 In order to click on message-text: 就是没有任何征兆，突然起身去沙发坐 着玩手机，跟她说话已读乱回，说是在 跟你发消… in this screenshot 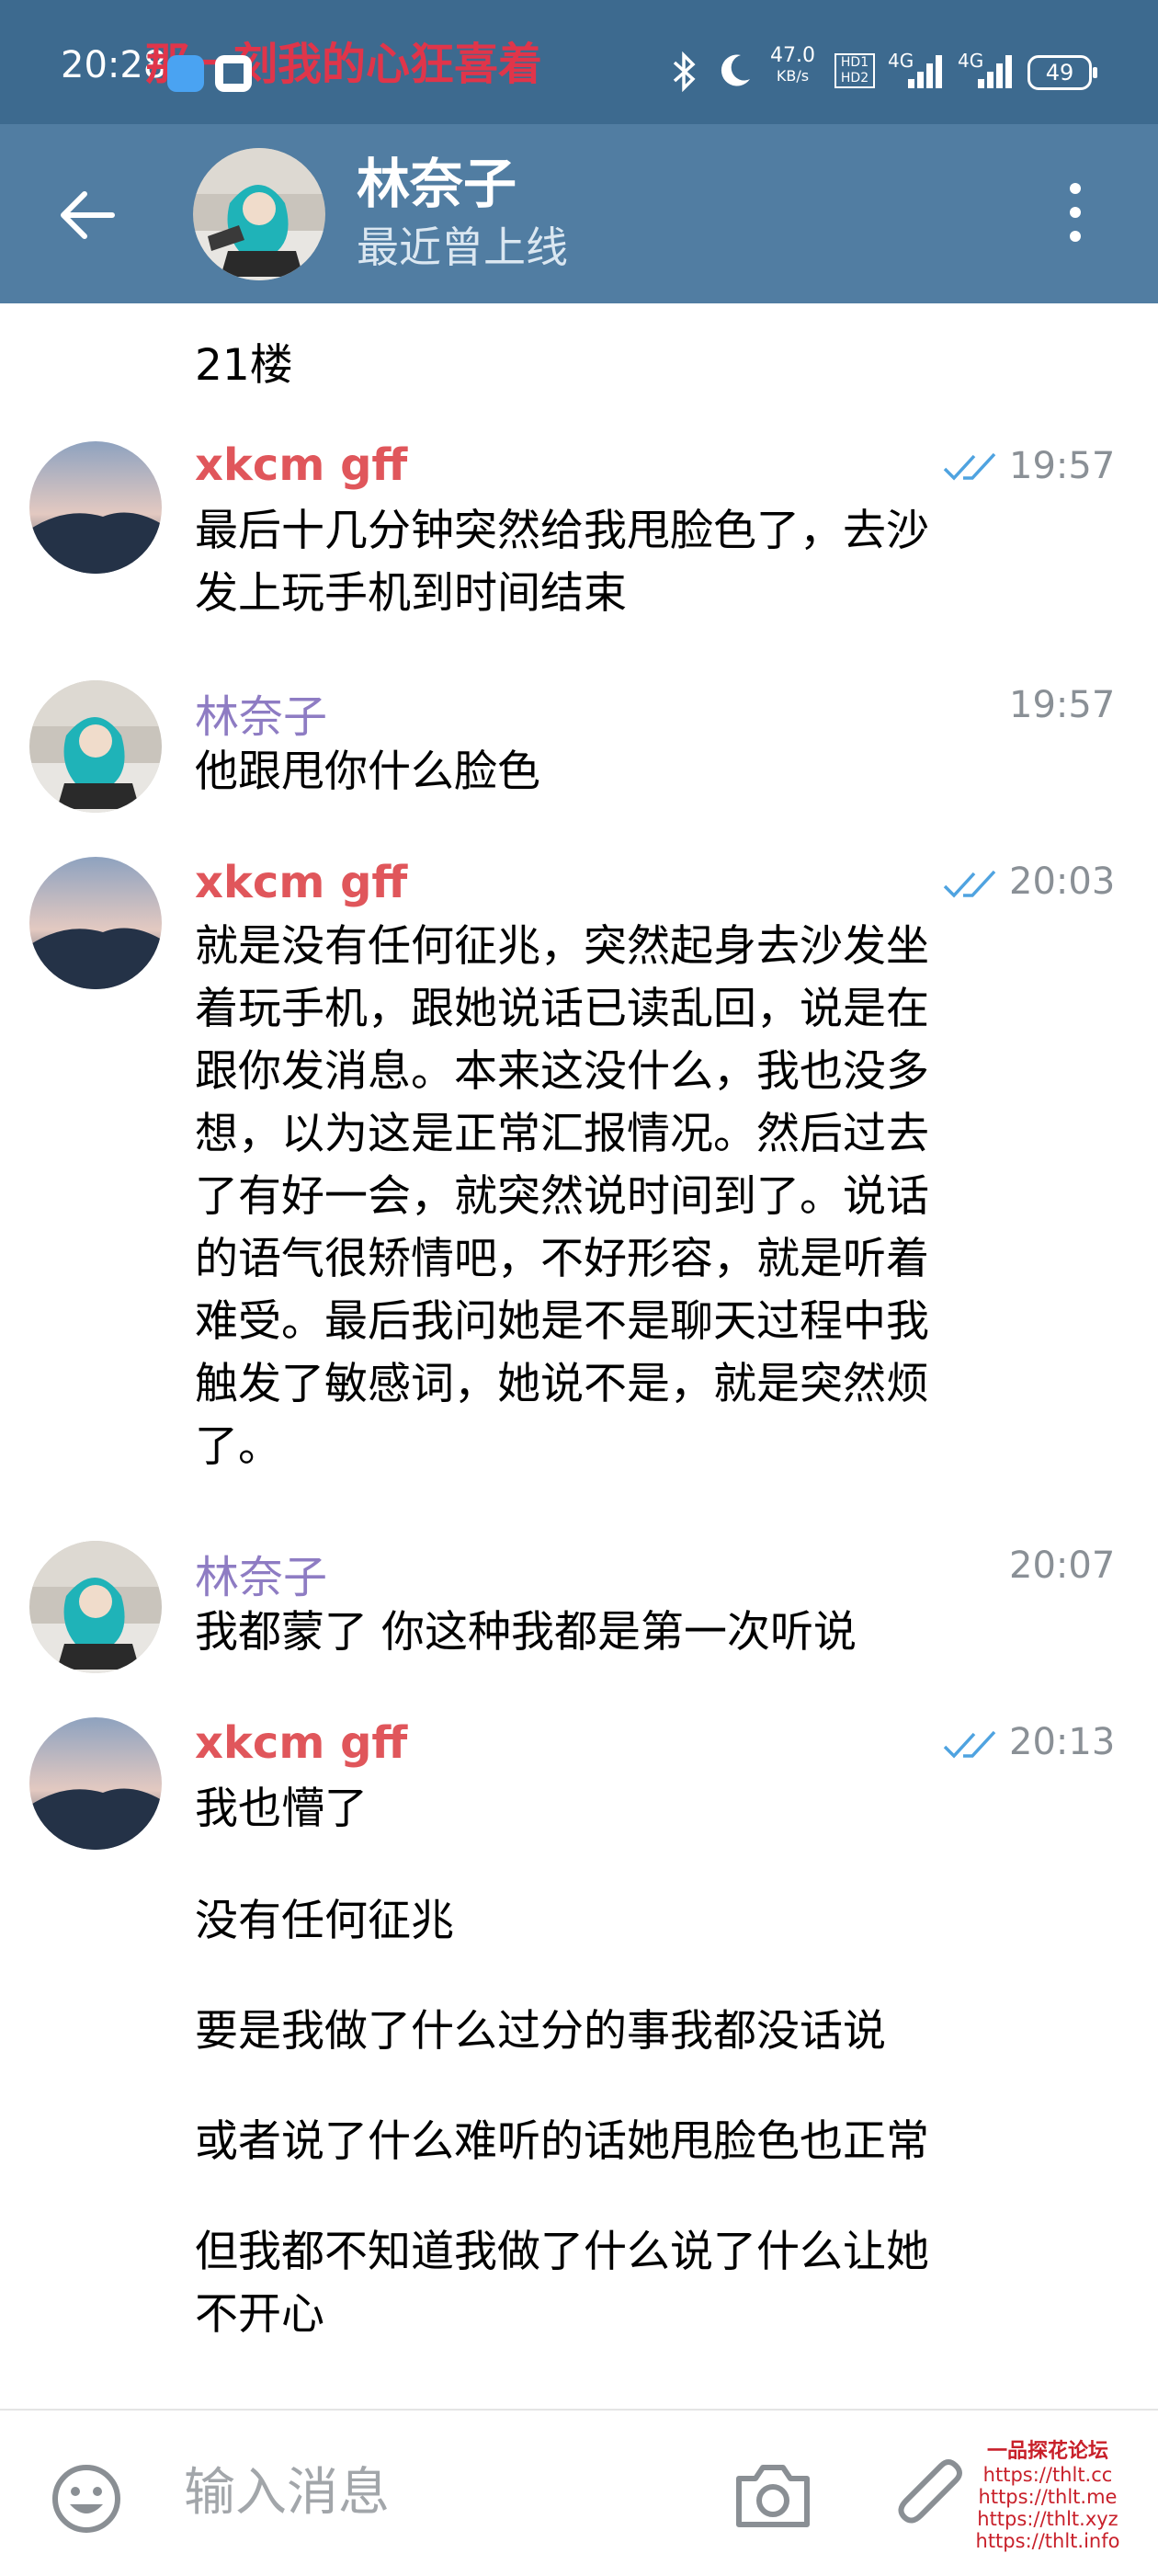, I will do `click(562, 1196)`.